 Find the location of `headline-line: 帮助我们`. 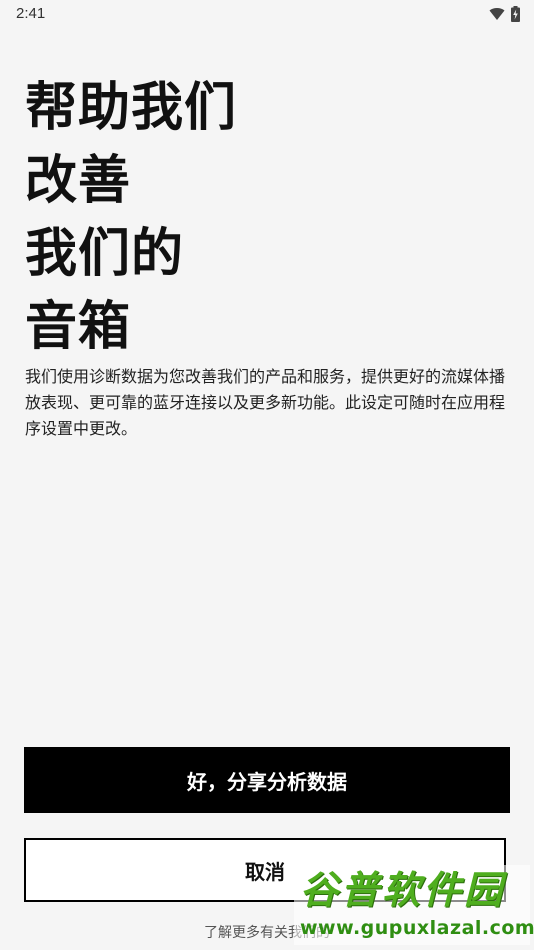

headline-line: 帮助我们 is located at coordinates (131, 108).